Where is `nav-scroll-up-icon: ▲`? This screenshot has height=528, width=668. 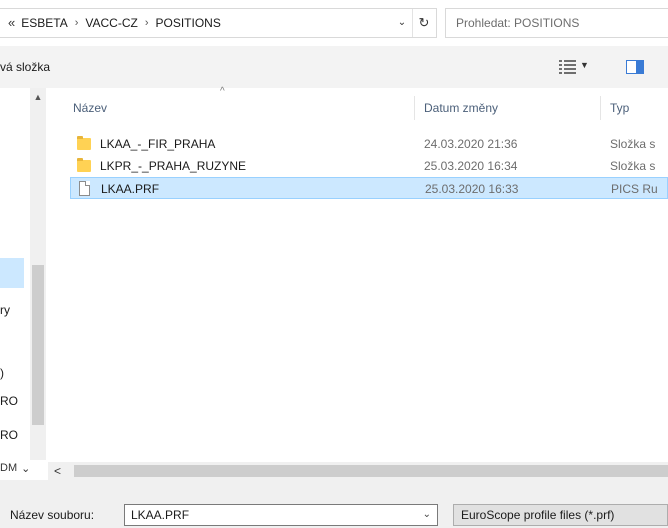
nav-scroll-up-icon: ▲ is located at coordinates (38, 97).